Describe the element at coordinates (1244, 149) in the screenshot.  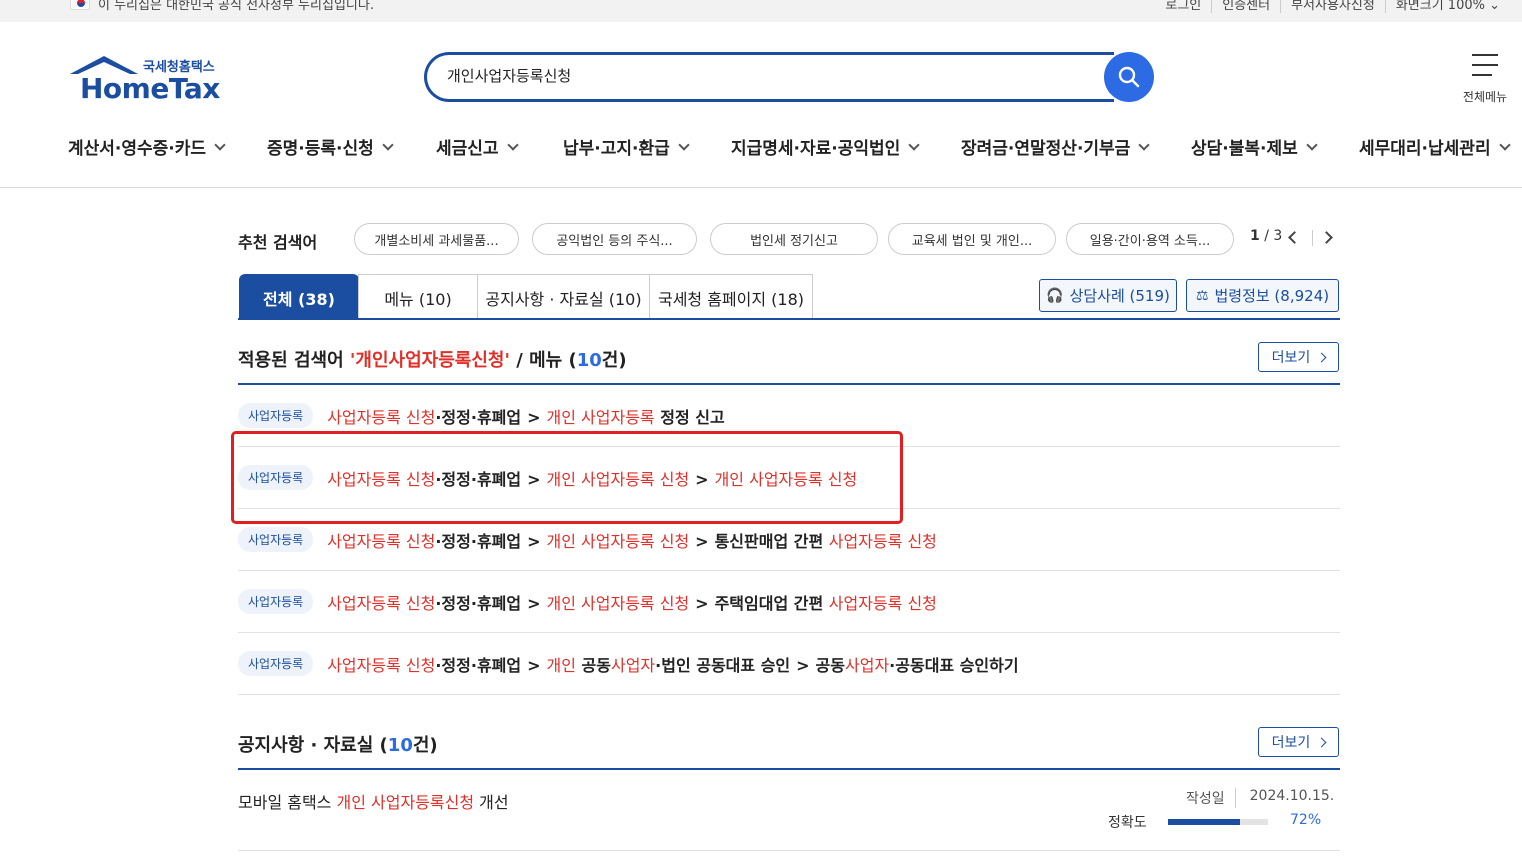
I see `gnb-label: 상담·불복·제보` at that location.